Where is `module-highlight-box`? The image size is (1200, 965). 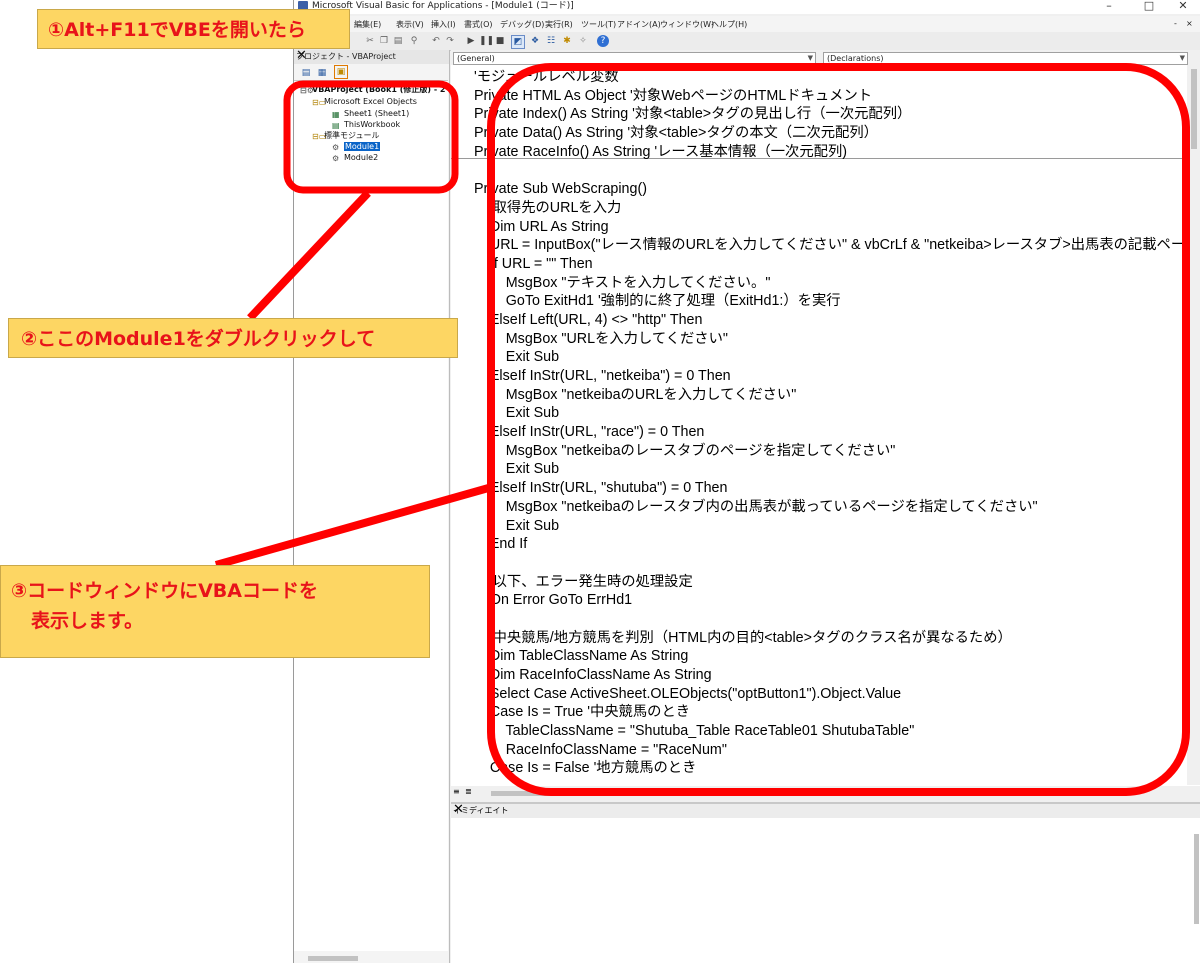 module-highlight-box is located at coordinates (371, 137).